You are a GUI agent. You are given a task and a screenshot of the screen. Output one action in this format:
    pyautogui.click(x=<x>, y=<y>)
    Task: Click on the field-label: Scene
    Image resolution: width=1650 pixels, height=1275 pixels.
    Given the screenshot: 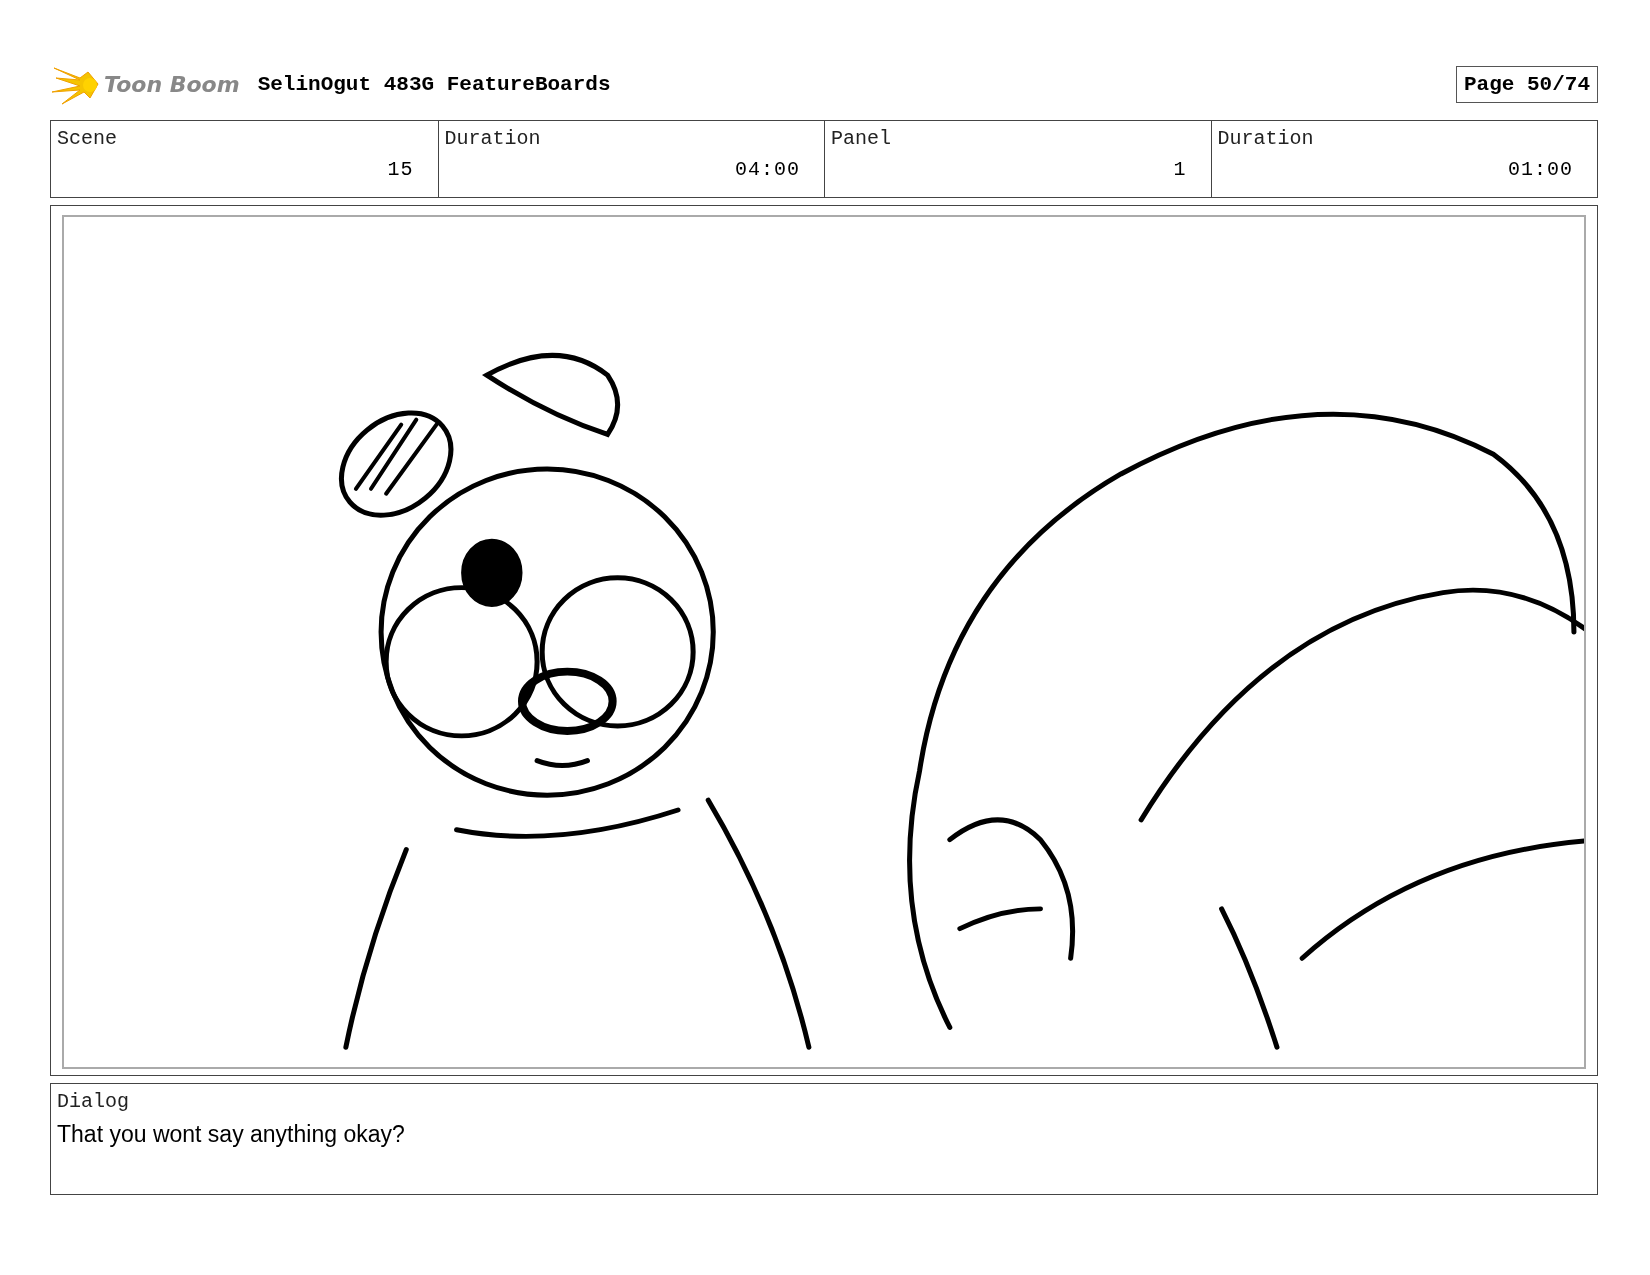 What is the action you would take?
    pyautogui.click(x=87, y=138)
    